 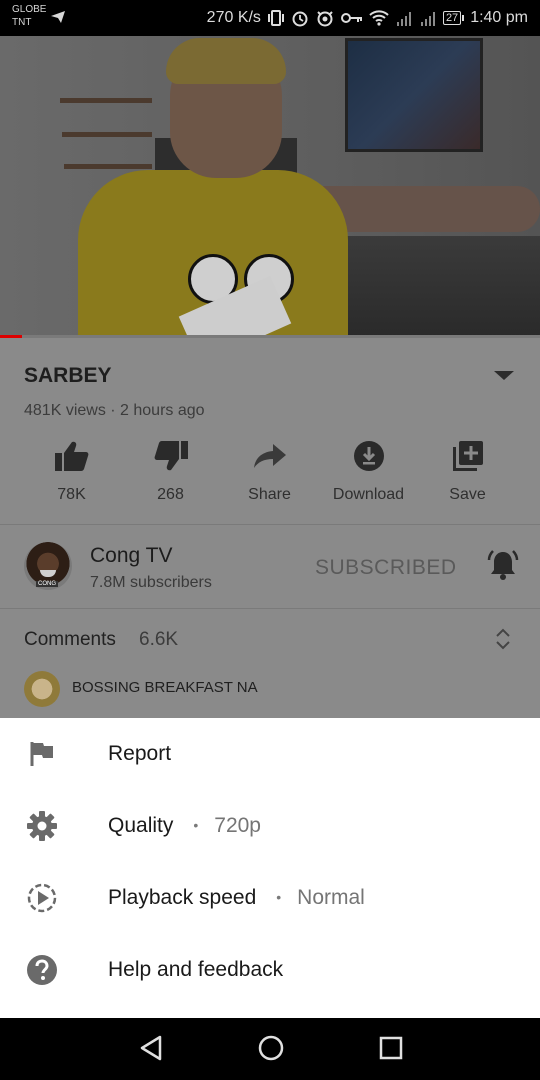 I want to click on video-frame-painting, so click(x=414, y=95).